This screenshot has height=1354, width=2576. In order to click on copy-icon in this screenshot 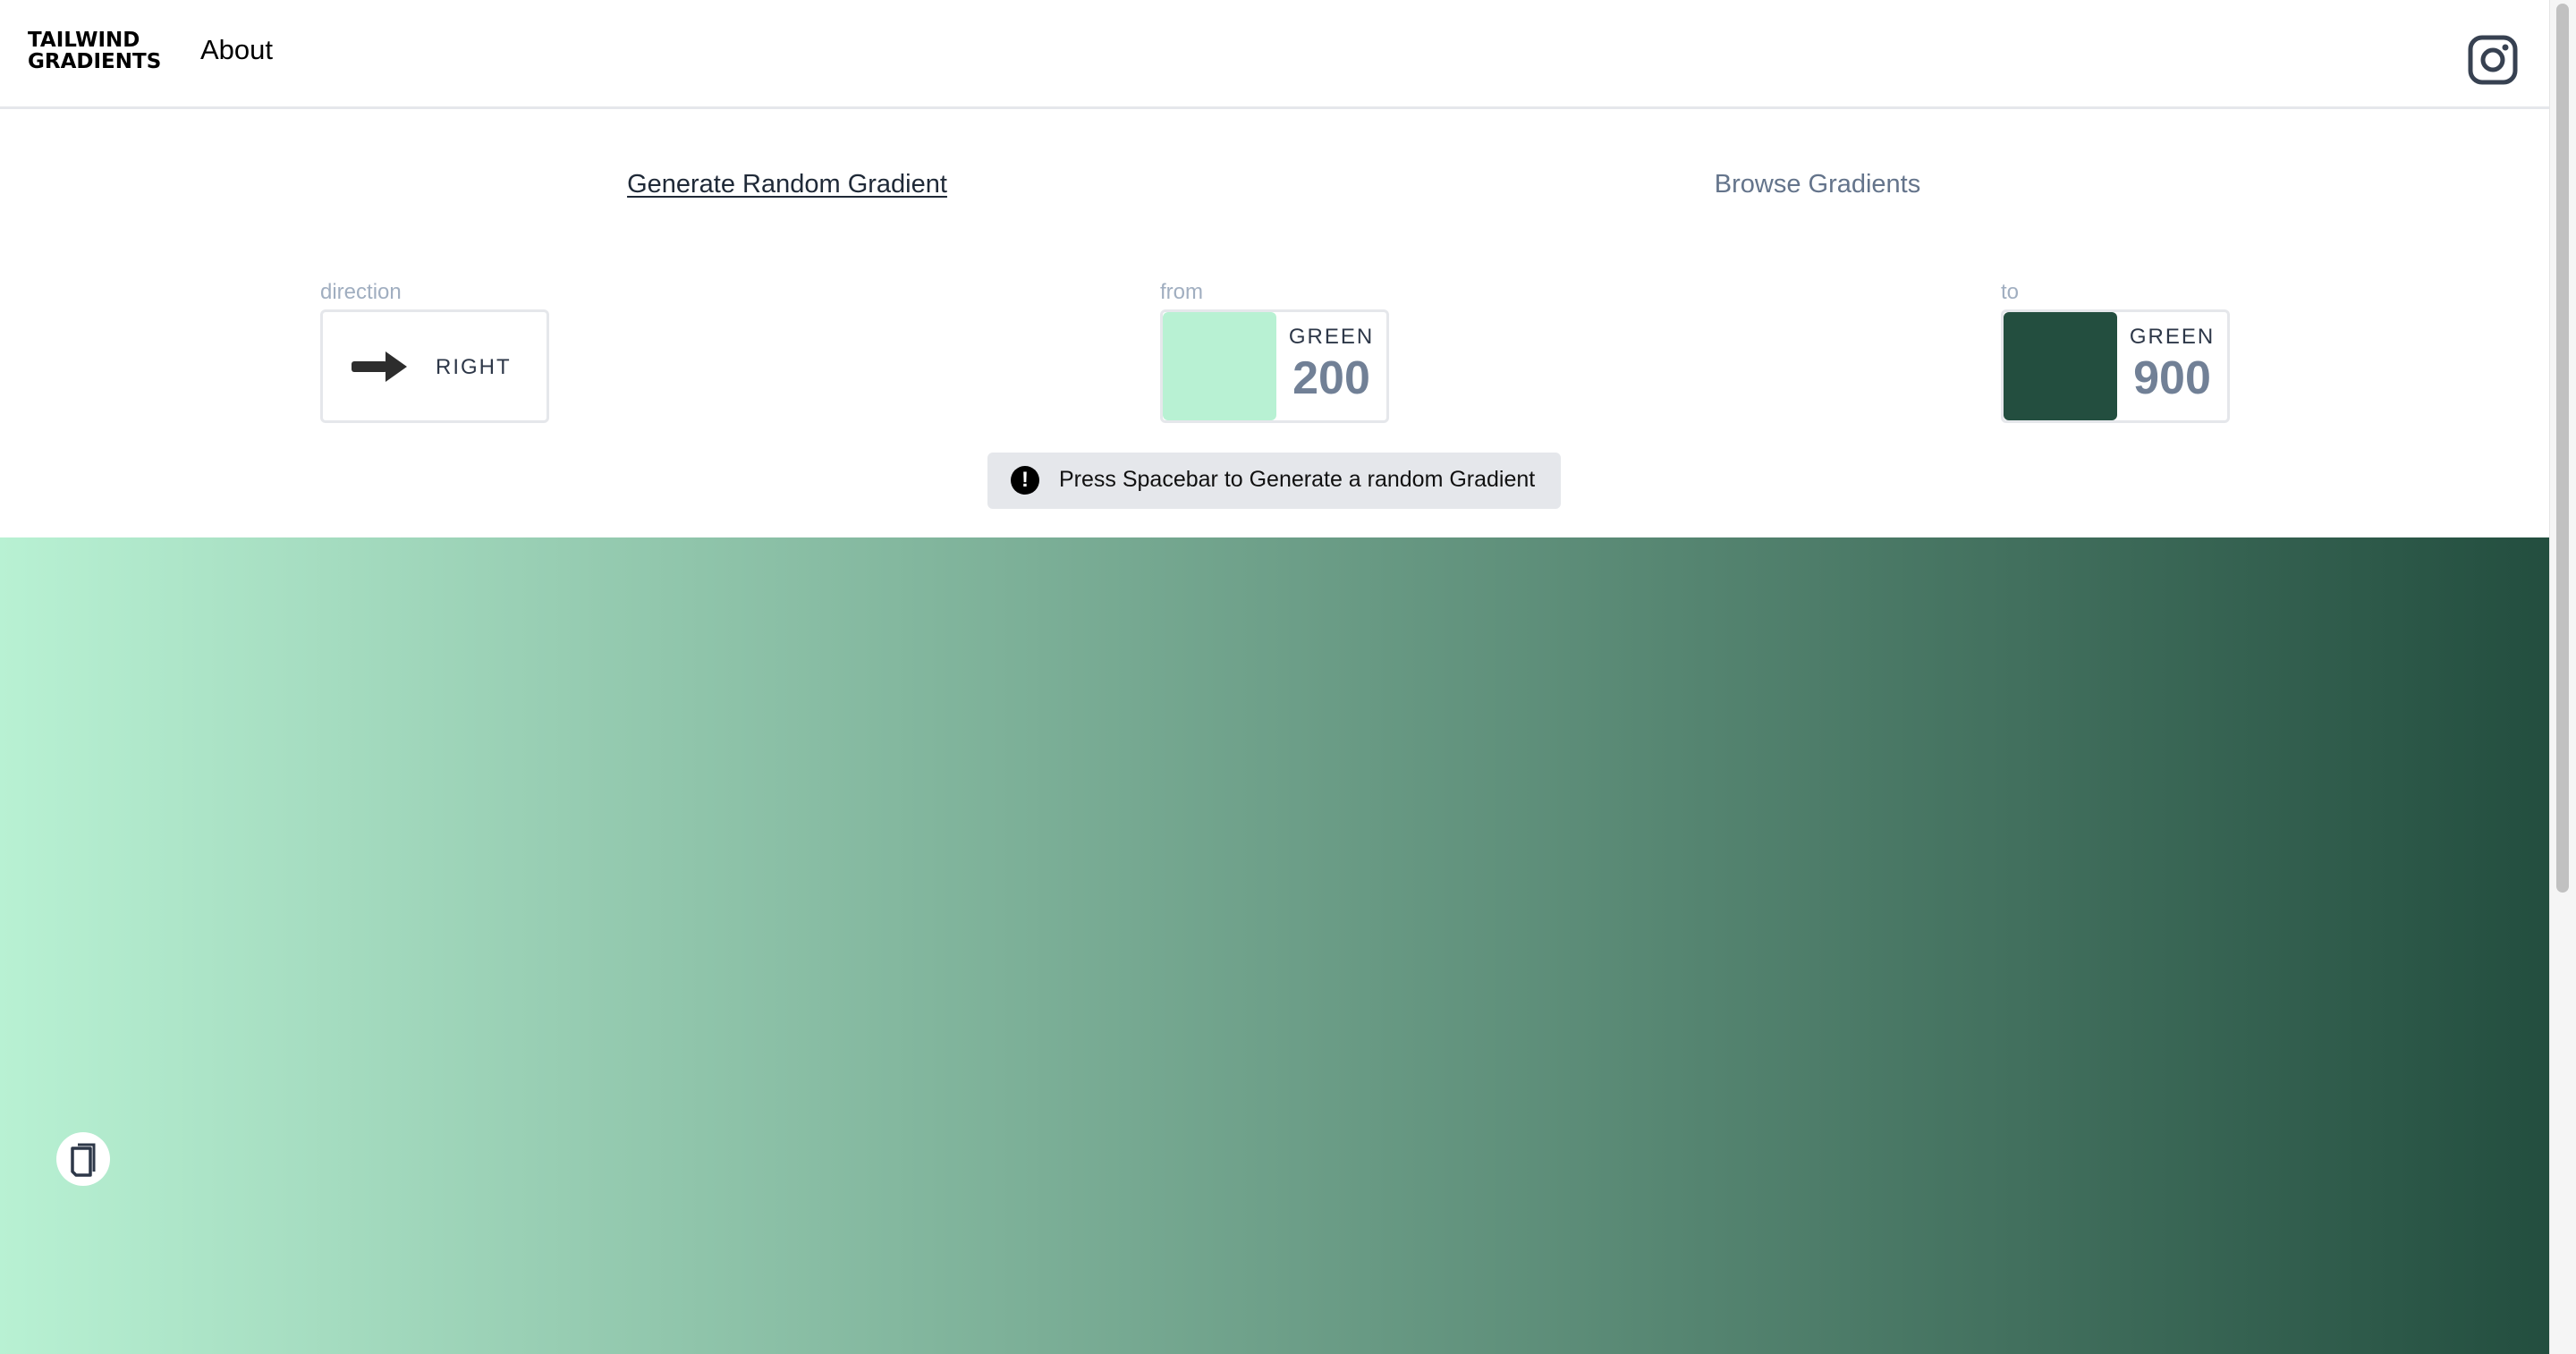, I will do `click(83, 1160)`.